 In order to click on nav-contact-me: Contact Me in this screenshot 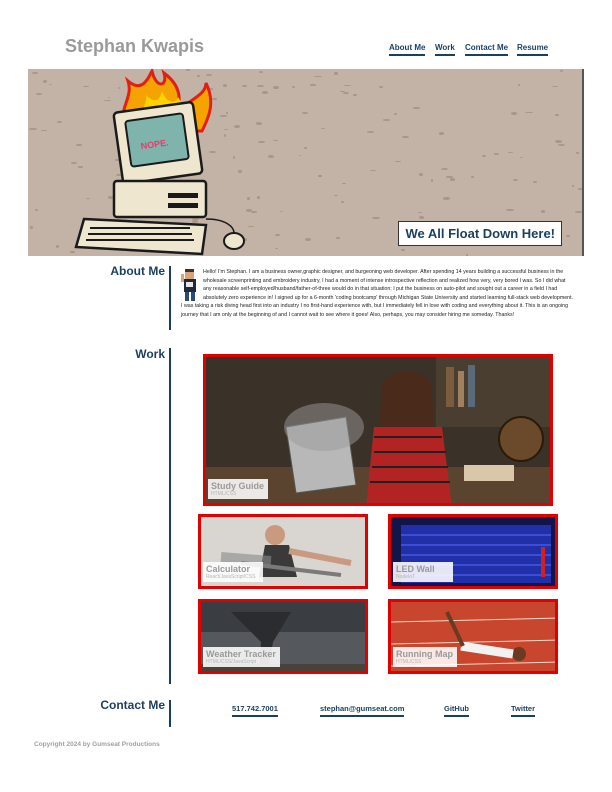, I will do `click(487, 49)`.